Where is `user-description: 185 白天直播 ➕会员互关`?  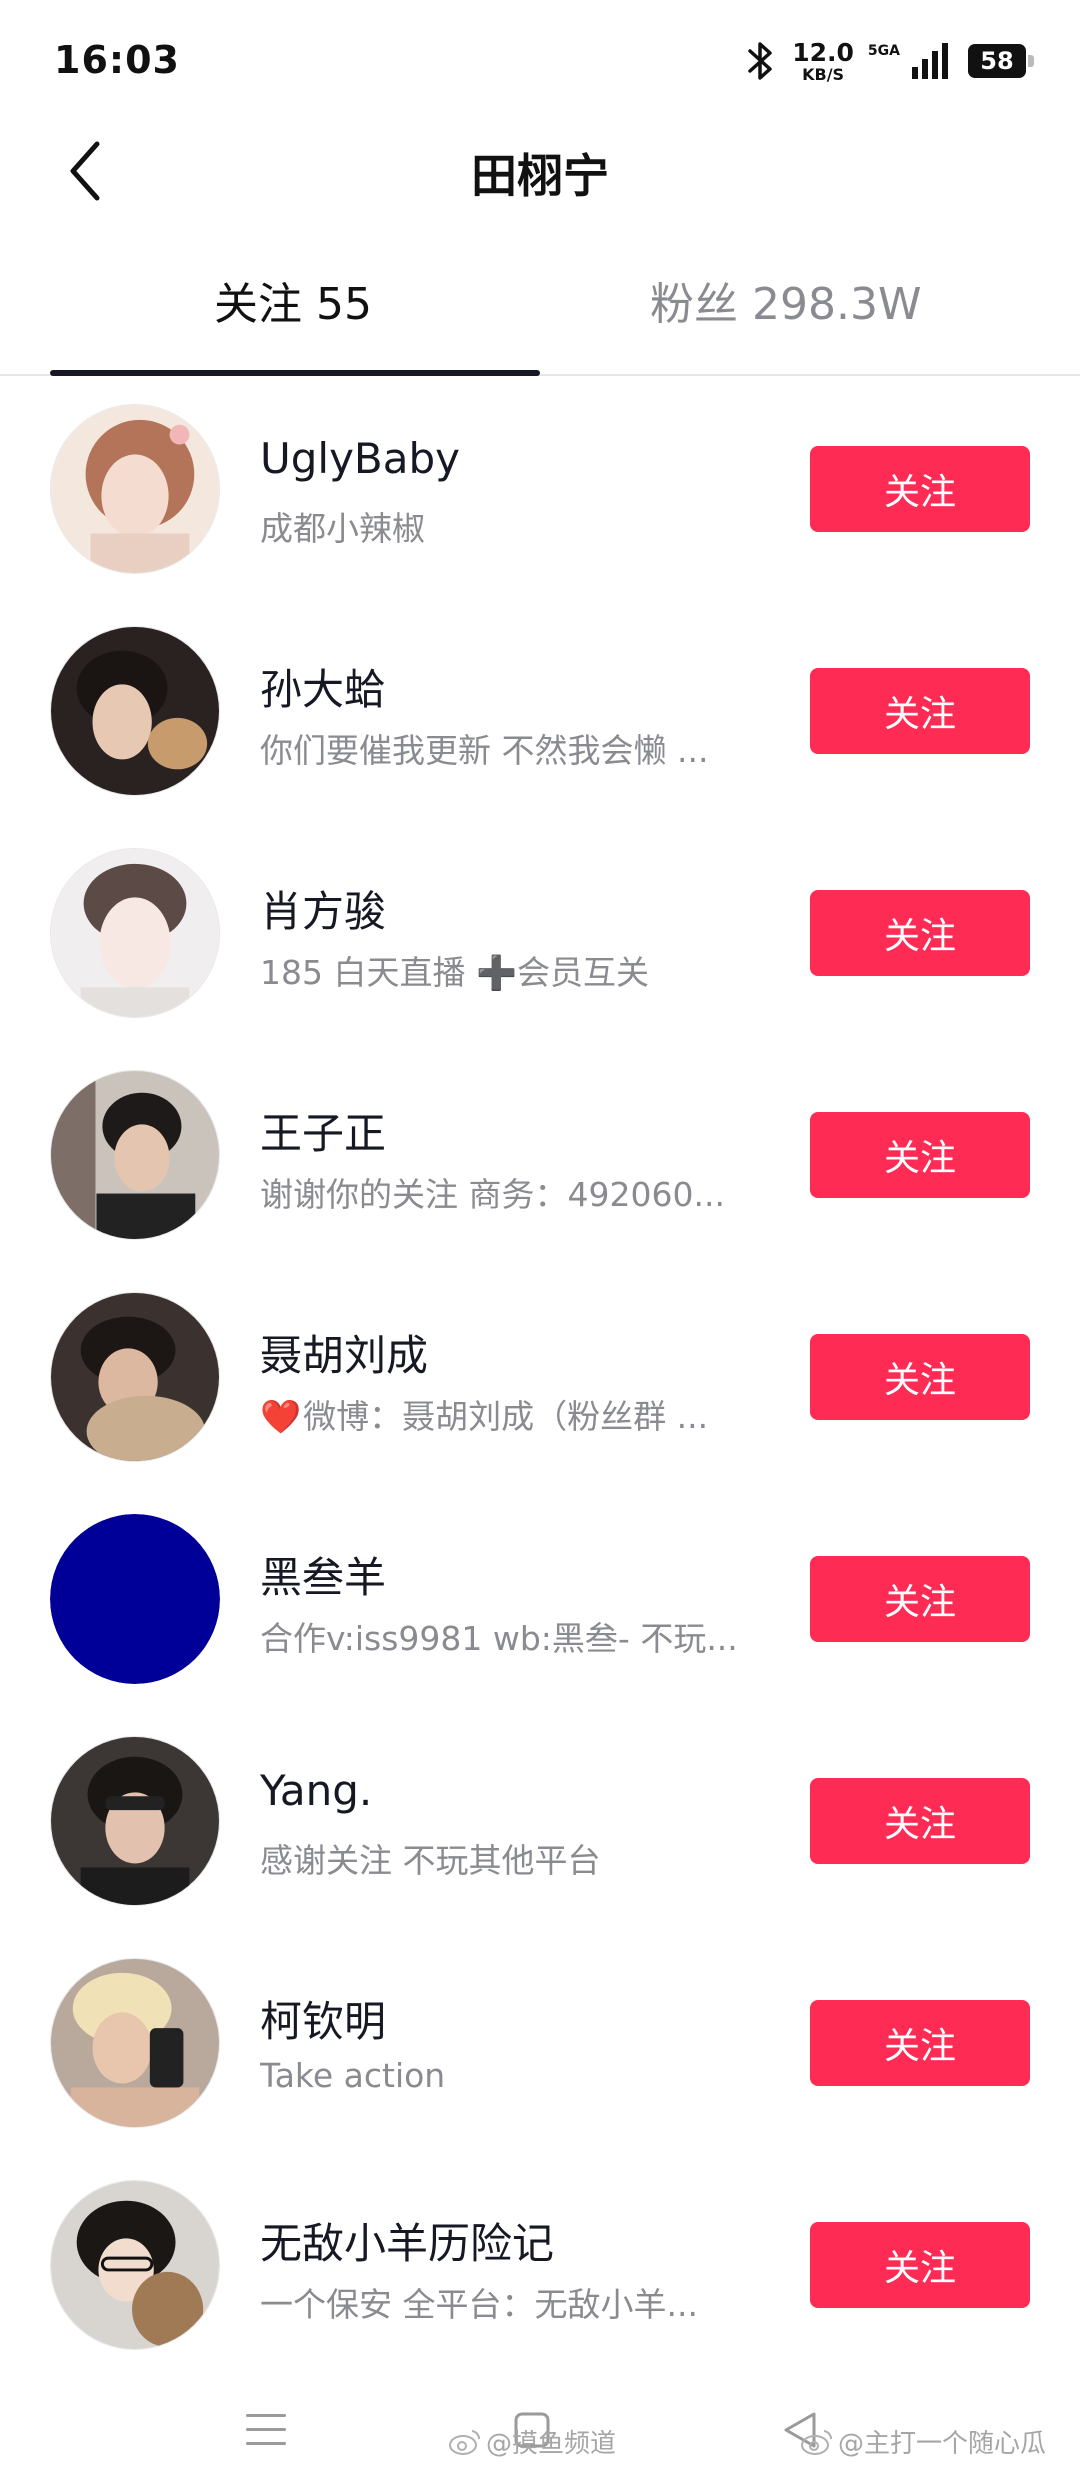
user-description: 185 白天直播 ➕会员互关 is located at coordinates (455, 972).